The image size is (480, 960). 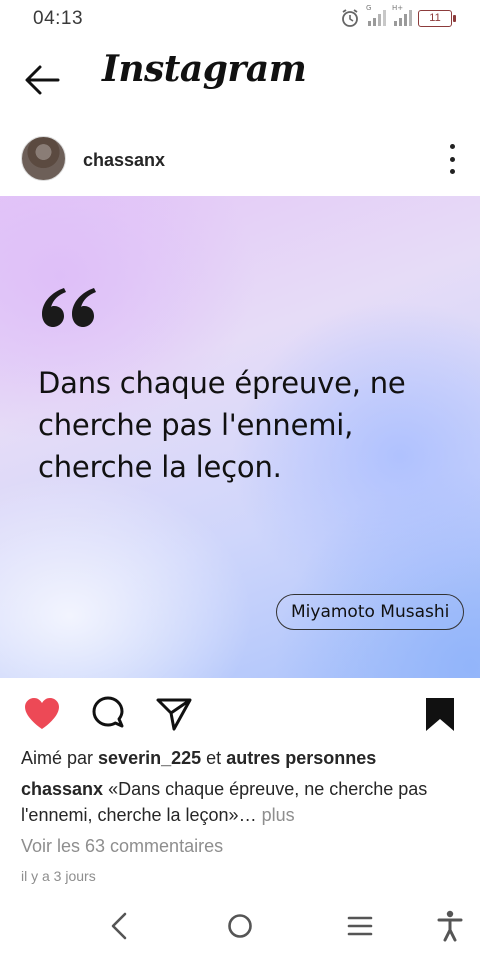 I want to click on nav-recents-icon, so click(x=360, y=926).